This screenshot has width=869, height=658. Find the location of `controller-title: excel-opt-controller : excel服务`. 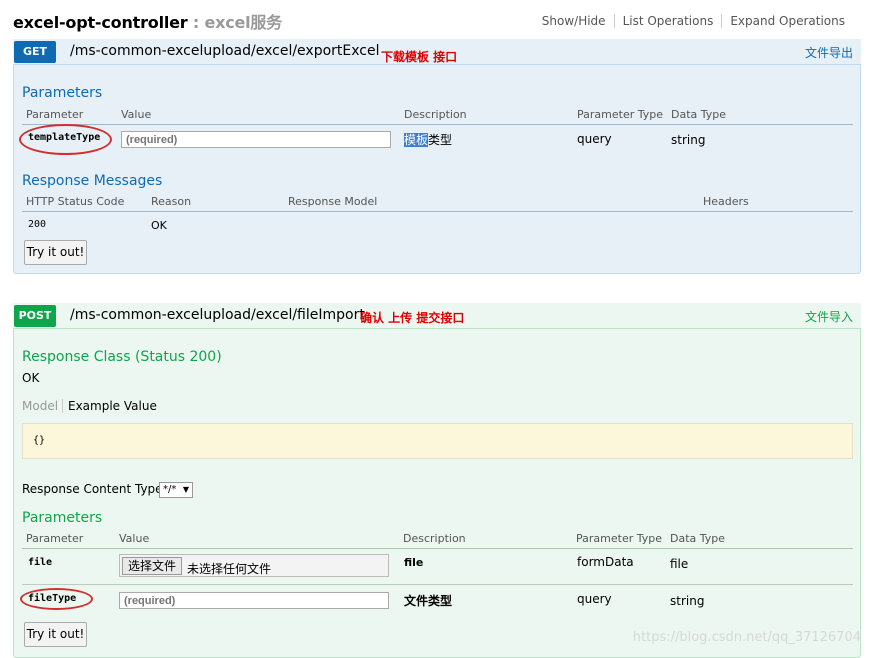

controller-title: excel-opt-controller : excel服务 is located at coordinates (147, 21).